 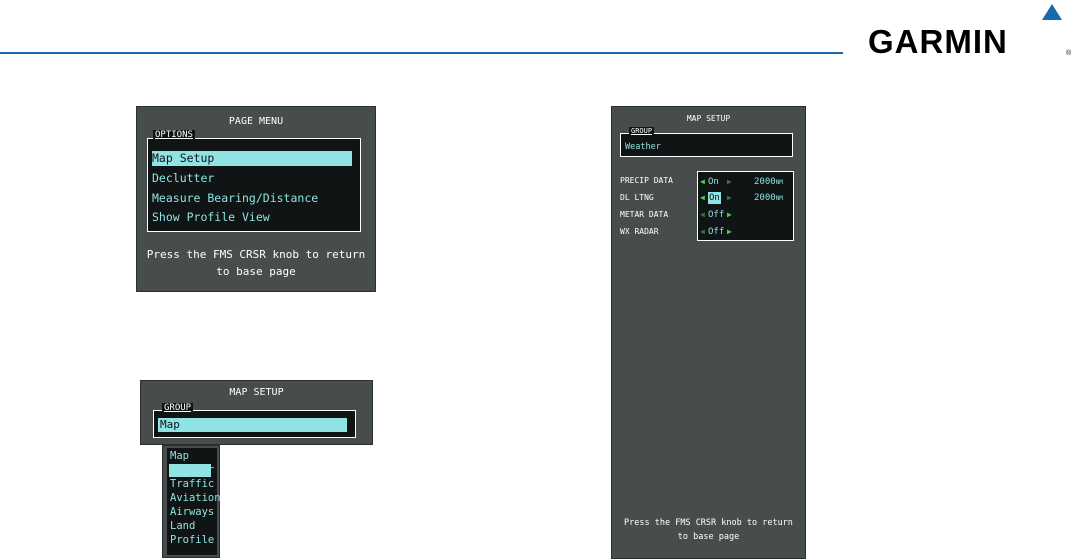 I want to click on group-option-airways: Airways, so click(x=192, y=512).